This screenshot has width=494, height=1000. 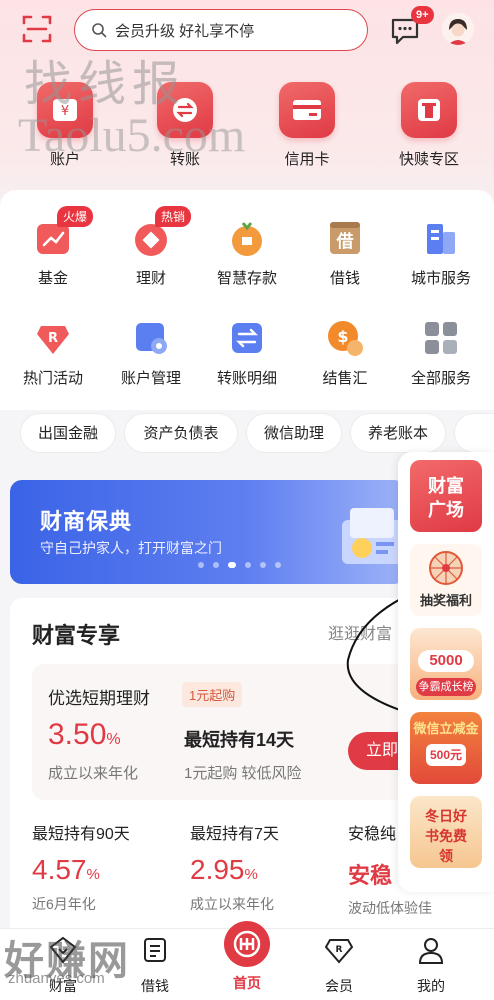 I want to click on chip-pension: 养老账本, so click(x=398, y=433).